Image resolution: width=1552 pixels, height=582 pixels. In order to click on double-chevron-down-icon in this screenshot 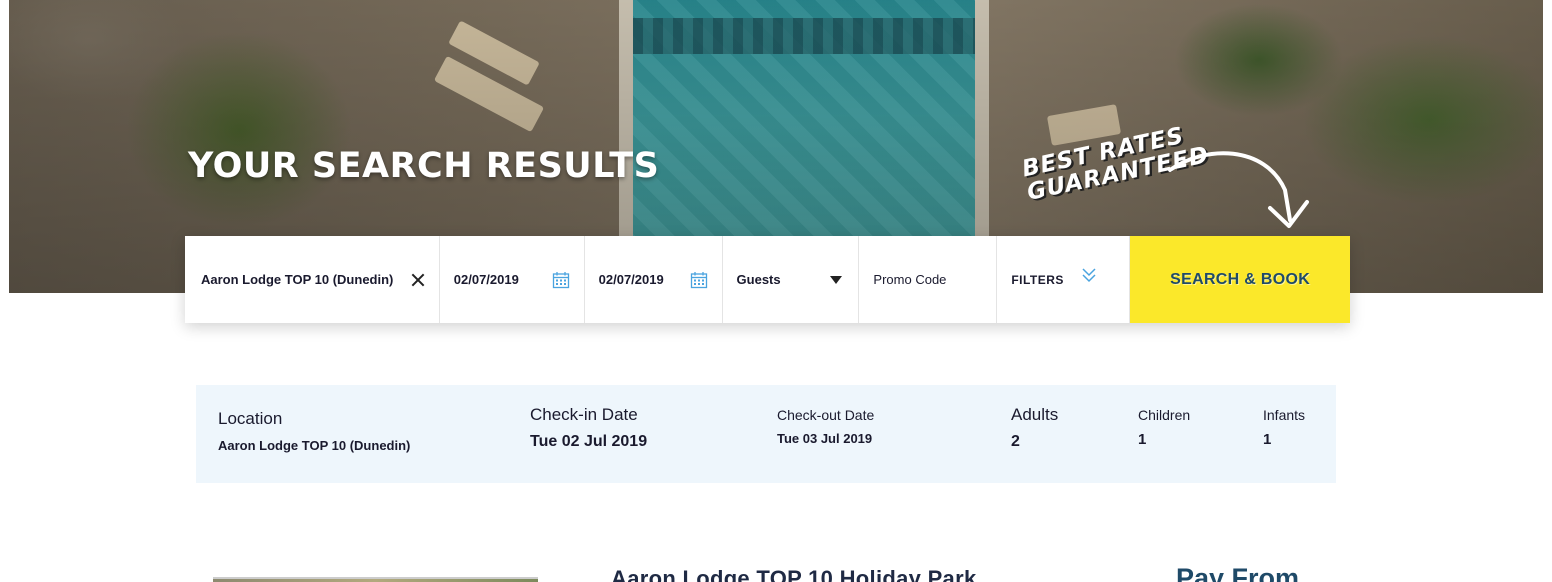, I will do `click(1089, 274)`.